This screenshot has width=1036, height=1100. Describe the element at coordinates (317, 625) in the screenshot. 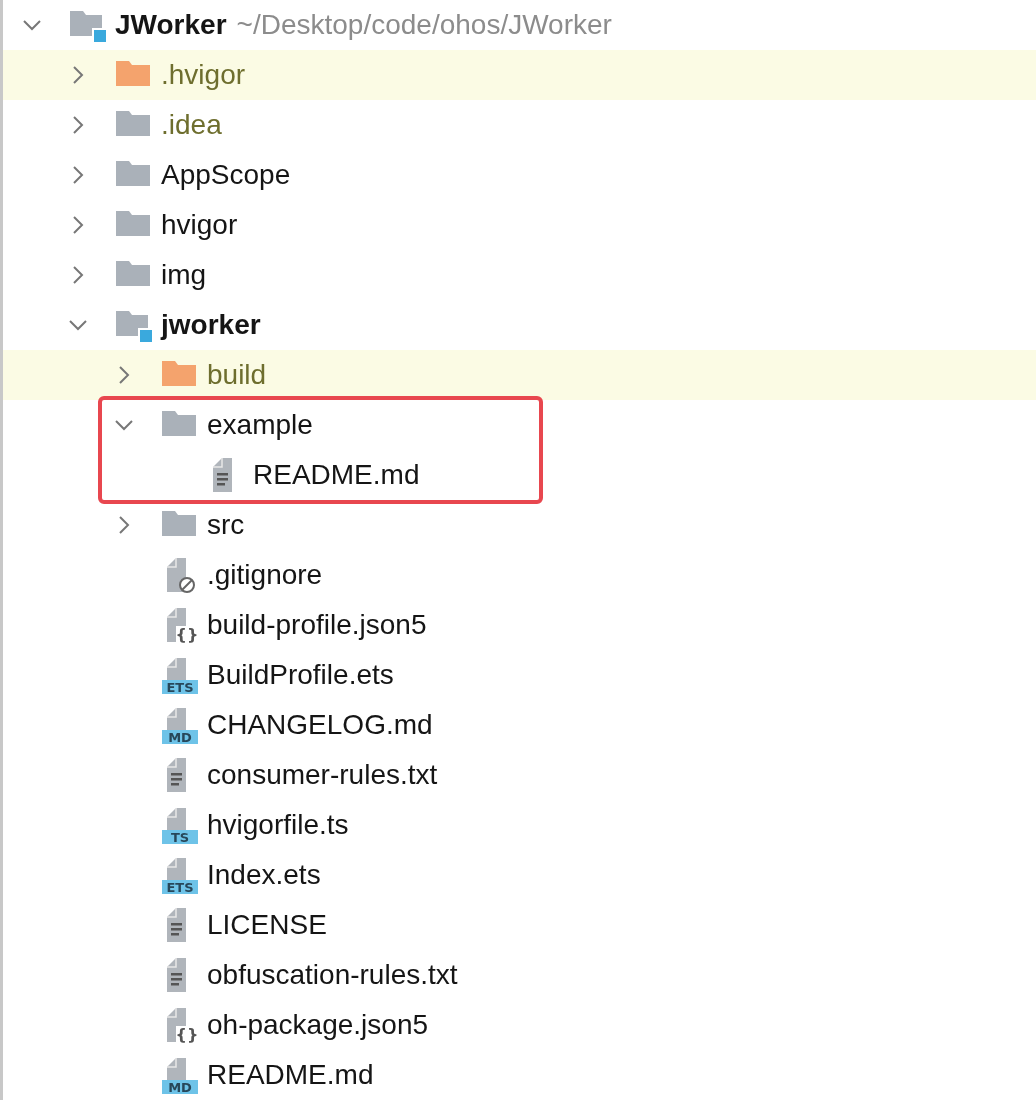

I see `file-name: build-profile.json5` at that location.